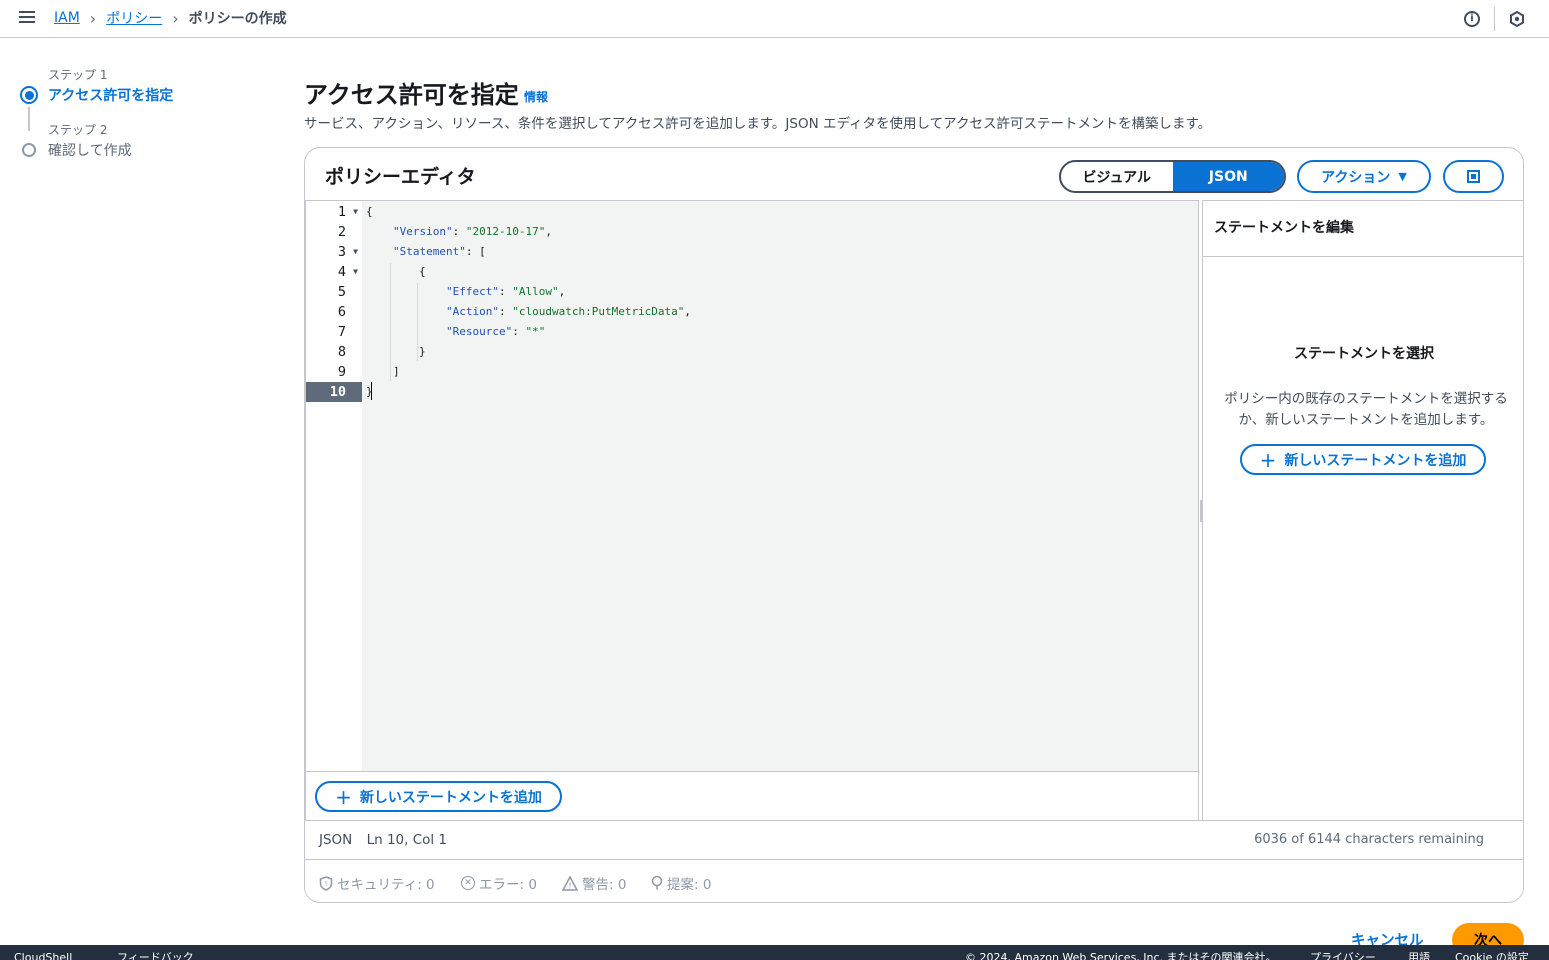 The height and width of the screenshot is (960, 1549). Describe the element at coordinates (29, 150) in the screenshot. I see `step-inactive-indicator` at that location.